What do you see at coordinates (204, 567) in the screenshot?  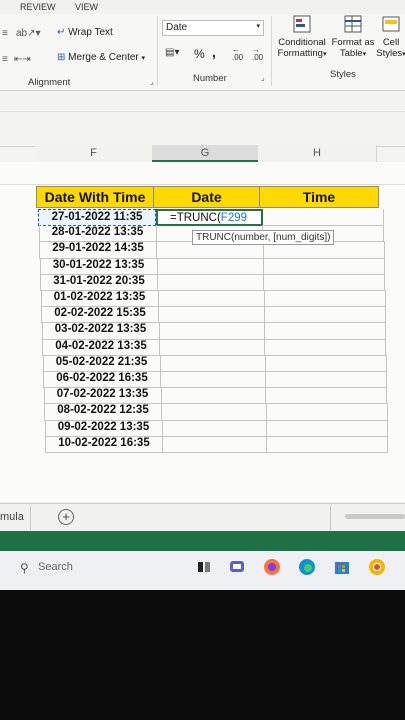 I see `task-view-icon` at bounding box center [204, 567].